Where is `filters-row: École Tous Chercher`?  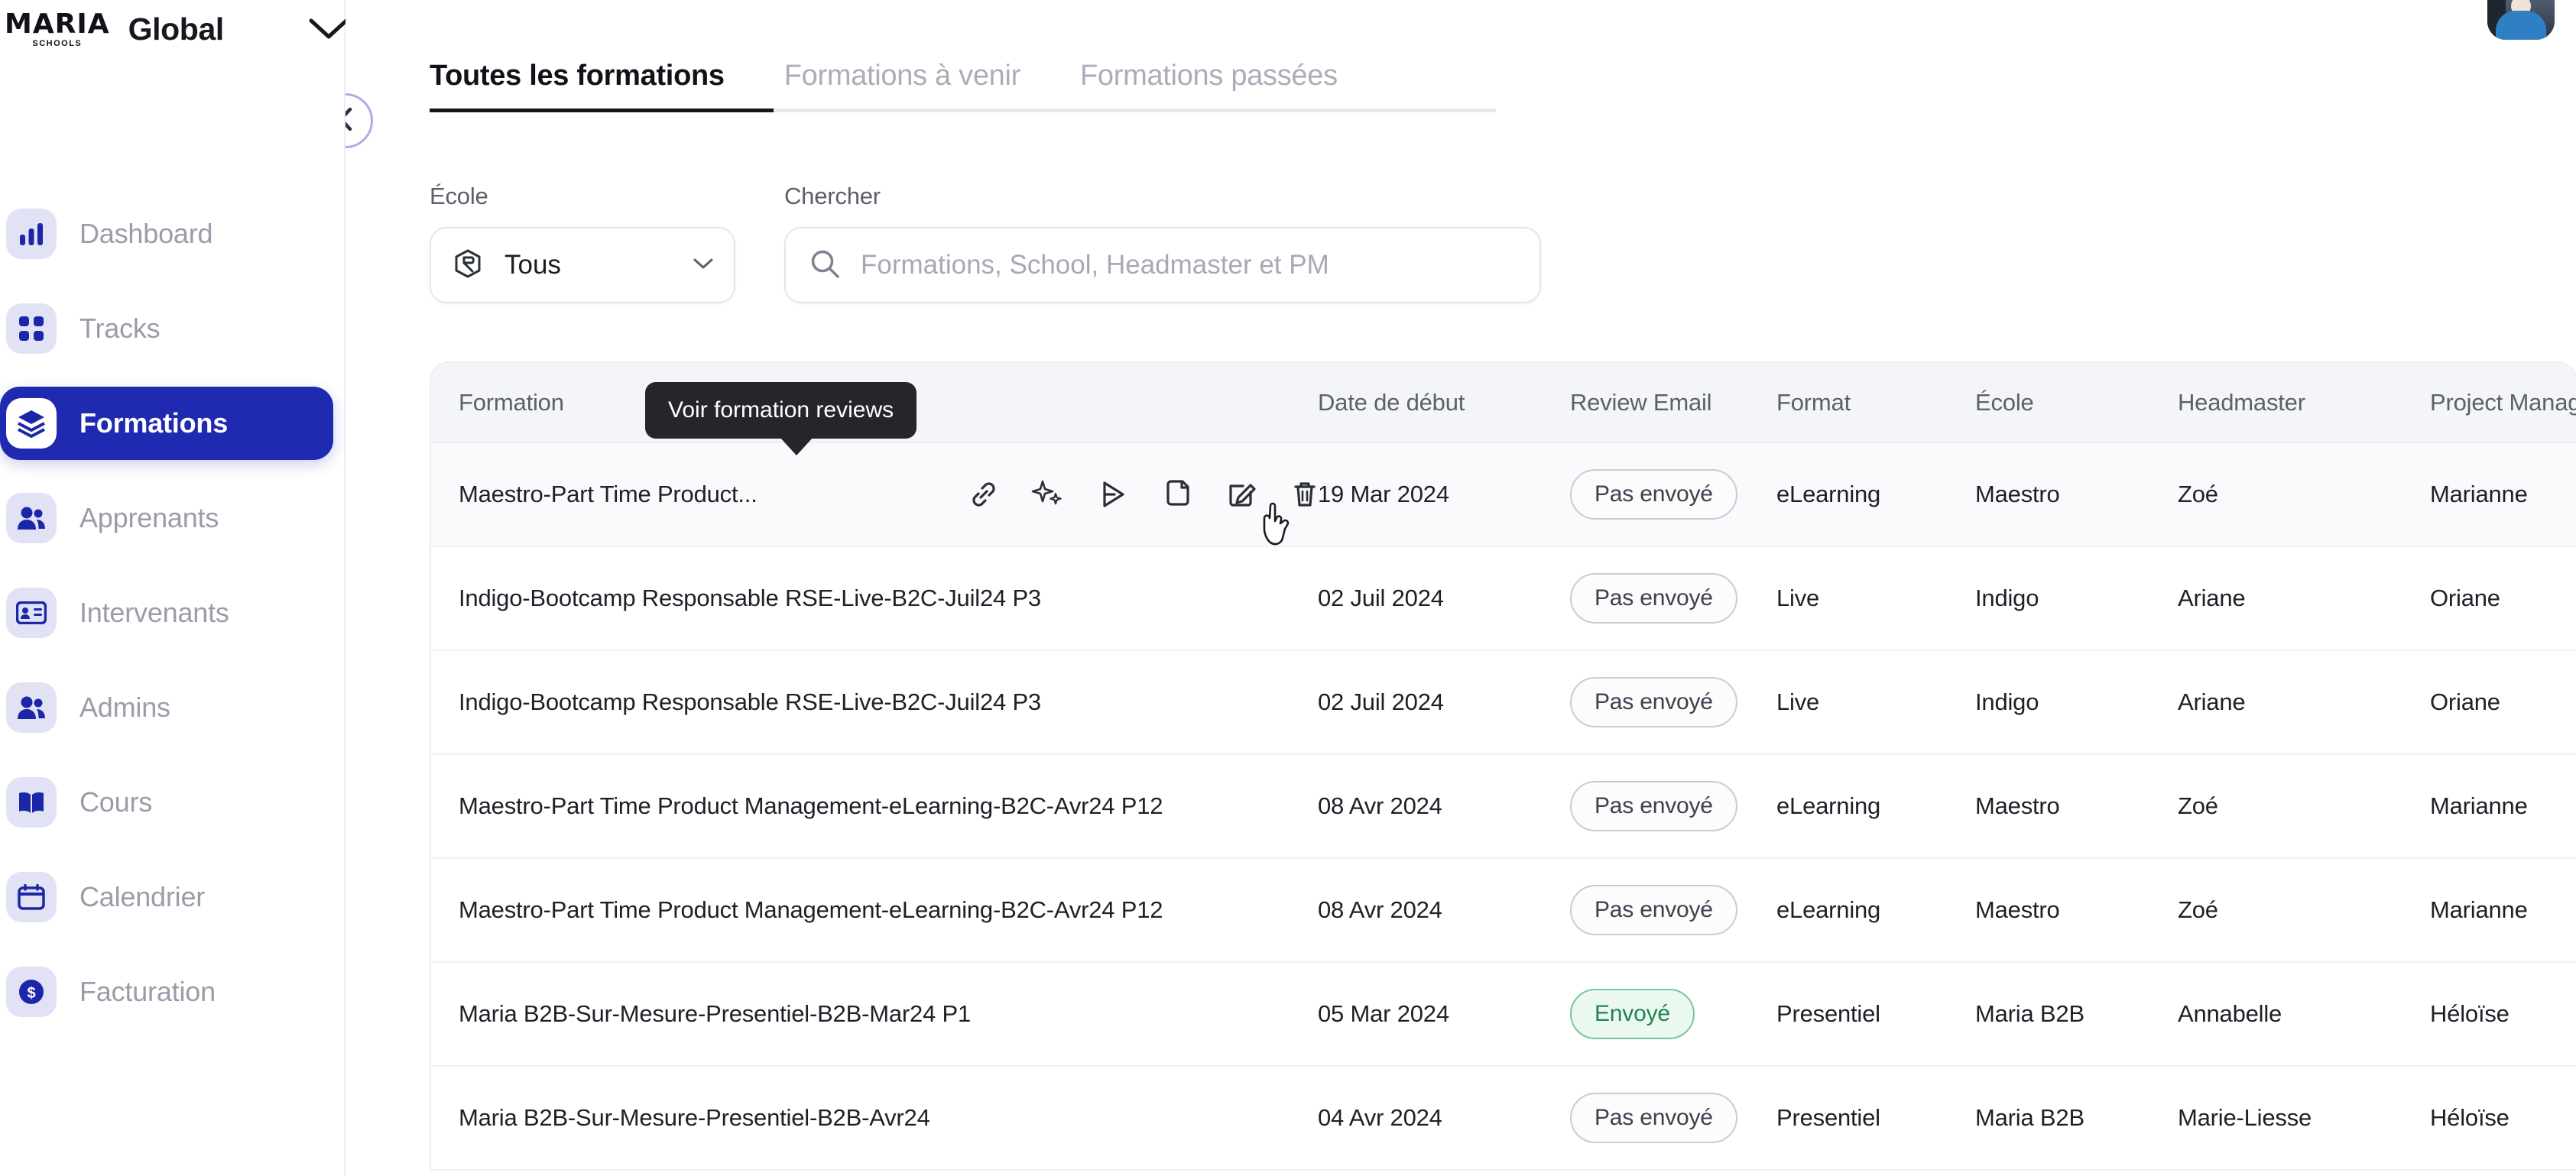 filters-row: École Tous Chercher is located at coordinates (1503, 243).